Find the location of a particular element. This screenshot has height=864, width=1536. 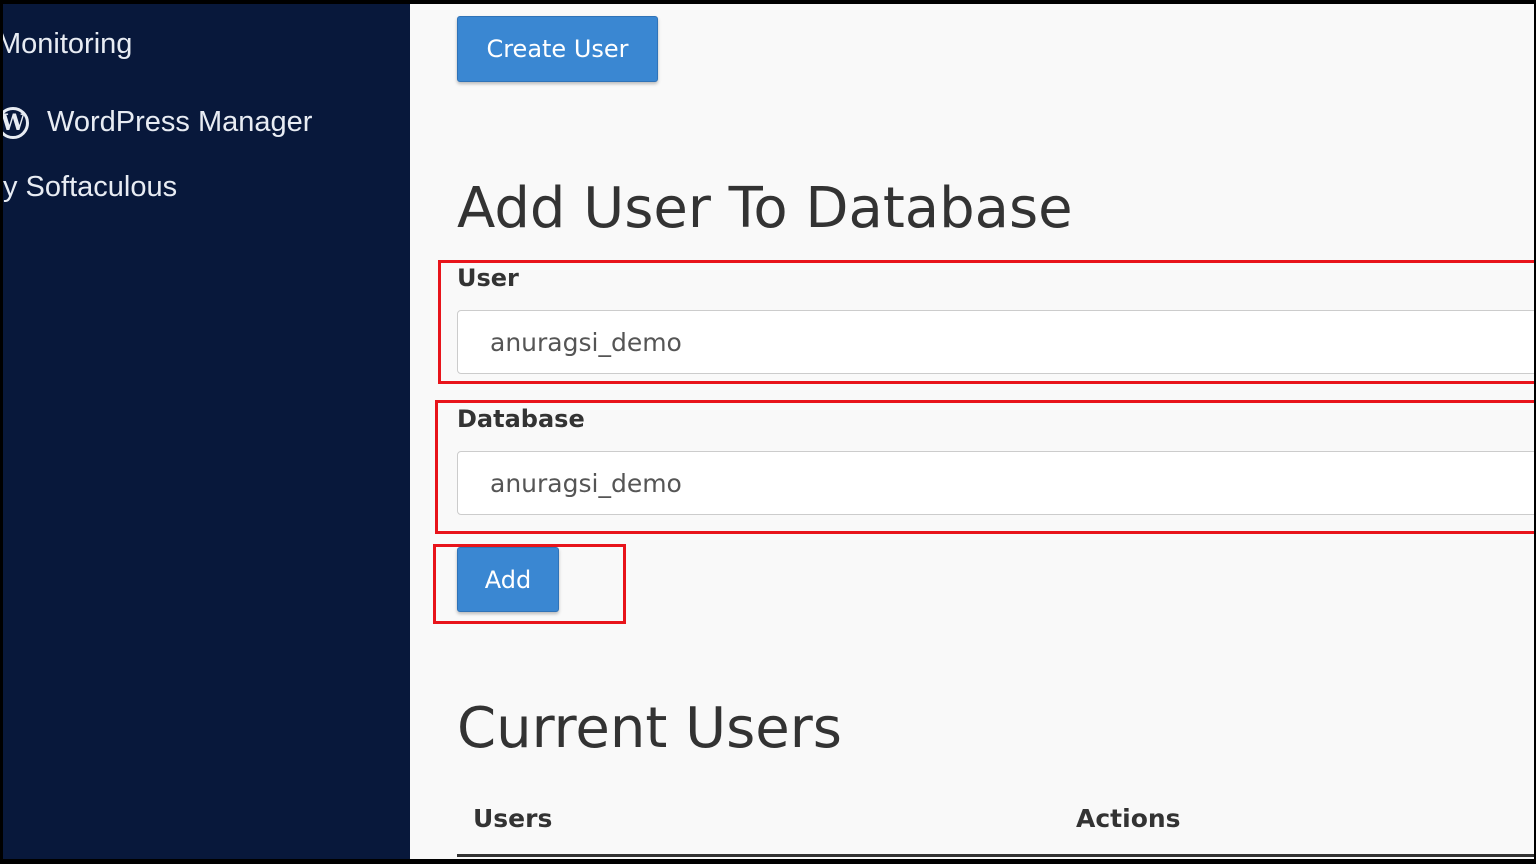

user-select: anuragsi_demo is located at coordinates (995, 342).